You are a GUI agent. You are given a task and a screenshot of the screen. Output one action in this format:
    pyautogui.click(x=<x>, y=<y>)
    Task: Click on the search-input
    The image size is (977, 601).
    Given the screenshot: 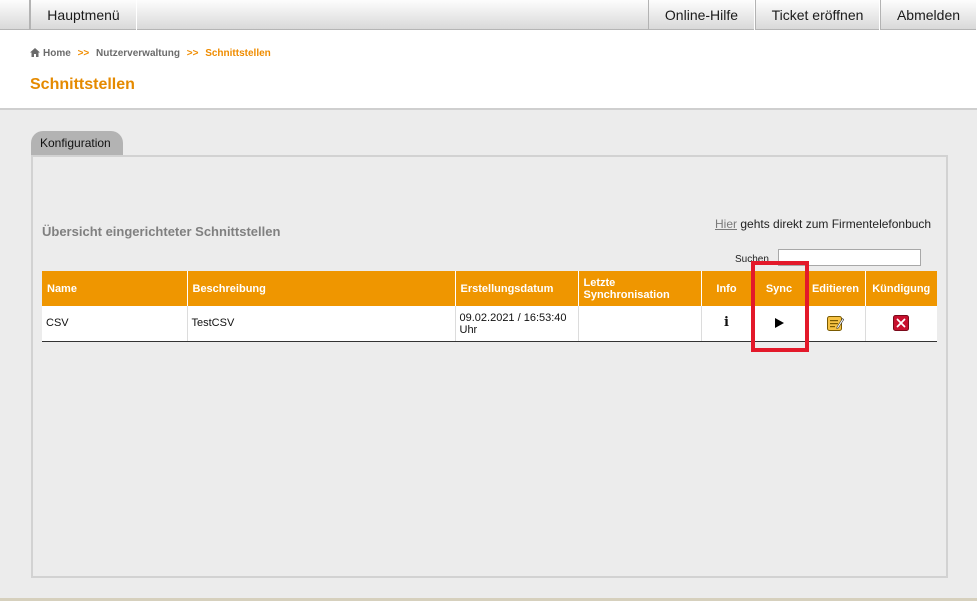 What is the action you would take?
    pyautogui.click(x=849, y=257)
    